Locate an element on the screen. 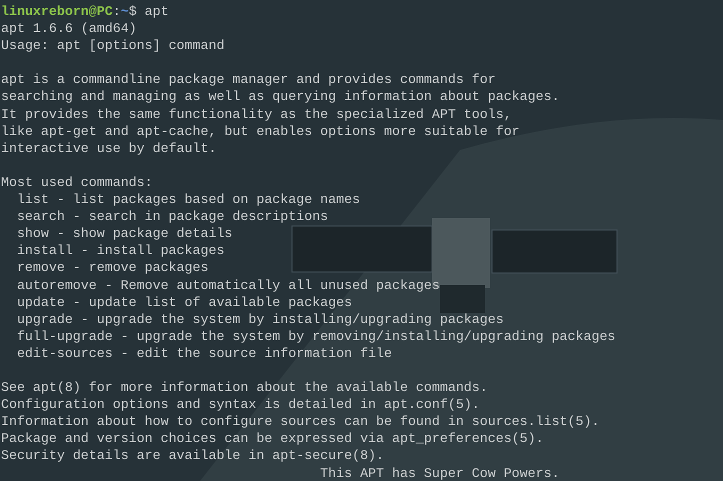  output-line: It provides the same functionality as the specialized APT tools, is located at coordinates (256, 114).